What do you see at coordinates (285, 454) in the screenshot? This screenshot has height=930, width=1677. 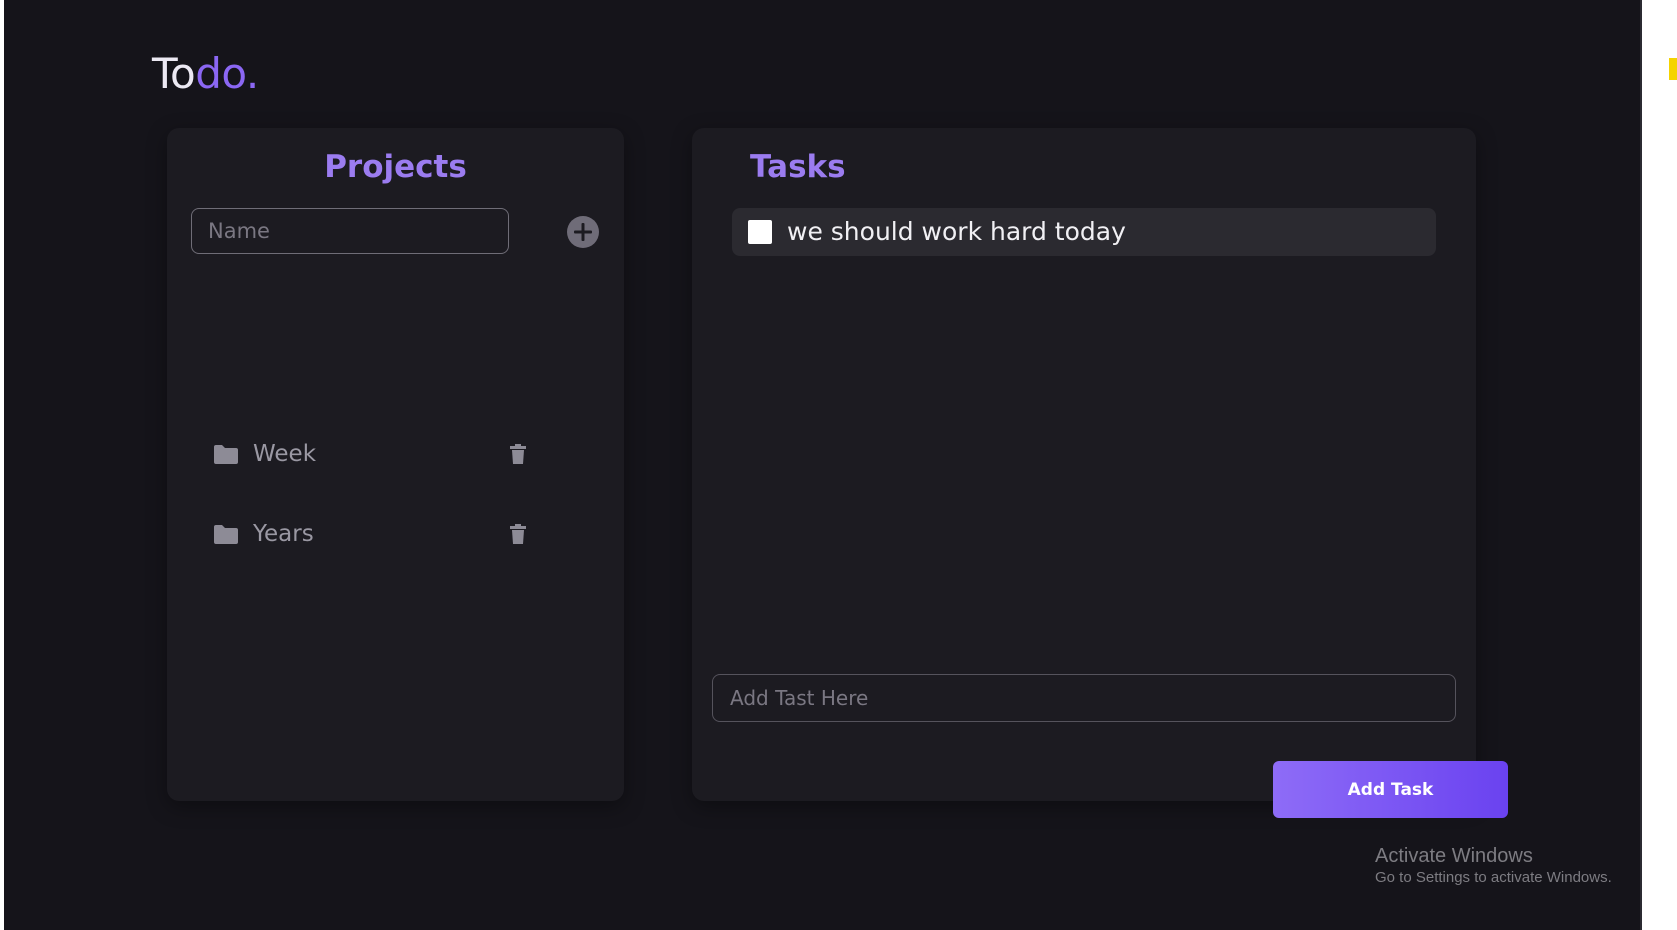 I see `project-label: Week` at bounding box center [285, 454].